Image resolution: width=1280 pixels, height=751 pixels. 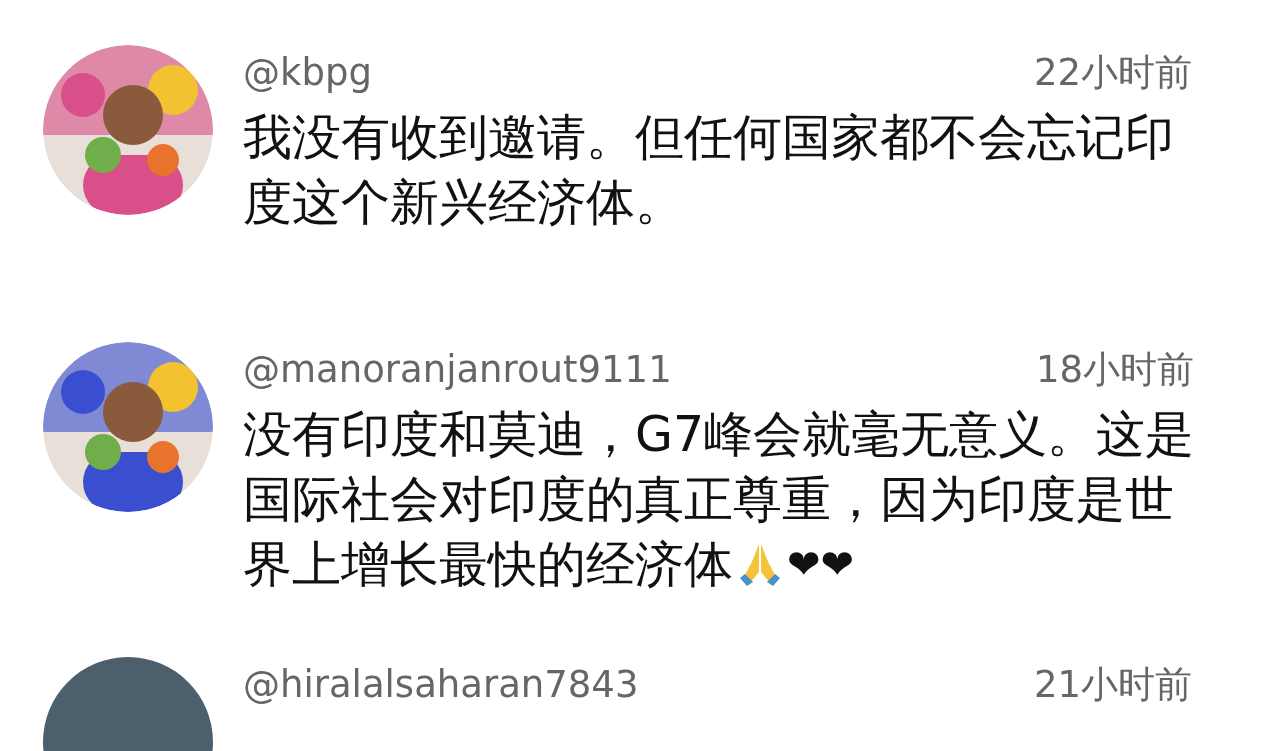 I want to click on comment-line: 我没有收到邀请。但任何国家都不会忘记印, so click(x=708, y=138).